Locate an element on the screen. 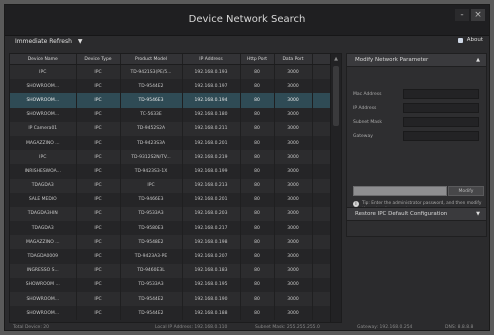 The height and width of the screenshot is (335, 494). column-header: Product Model is located at coordinates (151, 59).